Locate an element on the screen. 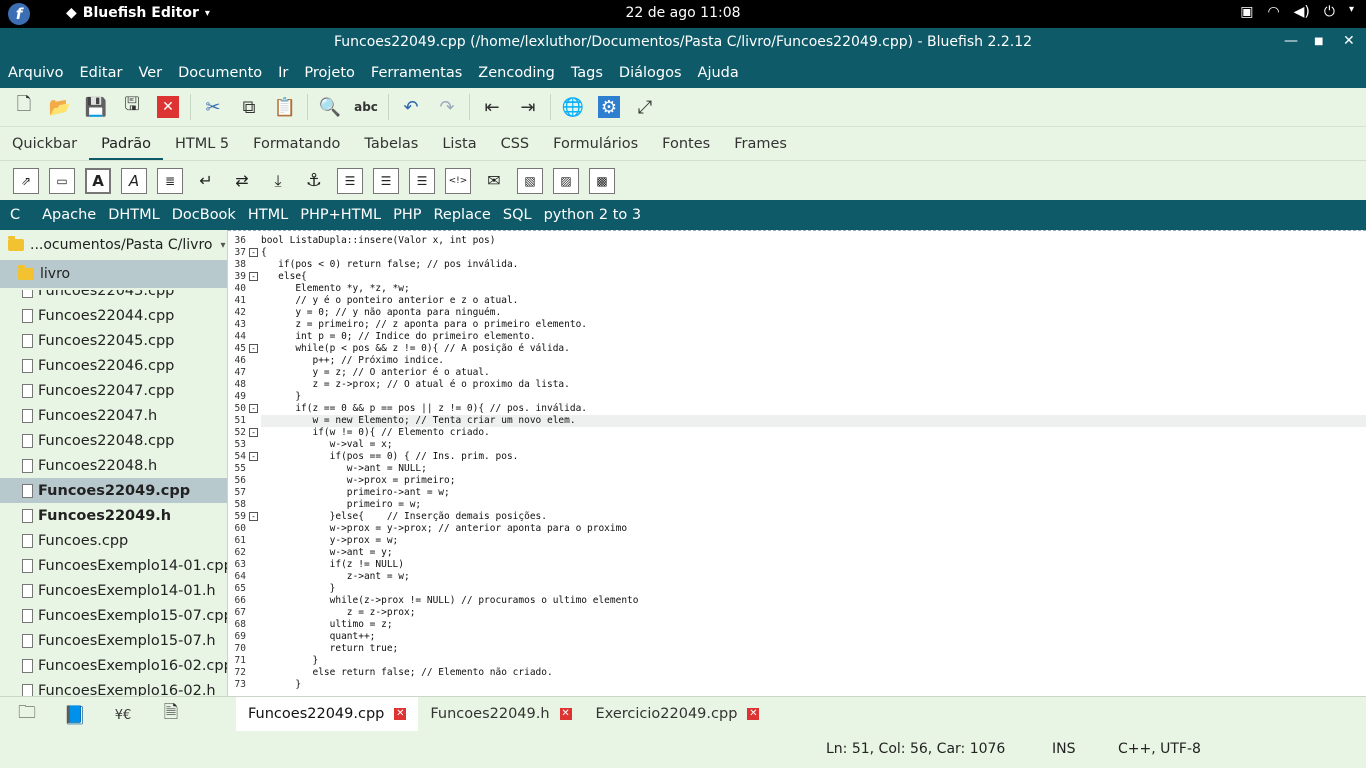 This screenshot has width=1366, height=768. file-item: Funcoes.cpp is located at coordinates (113, 540).